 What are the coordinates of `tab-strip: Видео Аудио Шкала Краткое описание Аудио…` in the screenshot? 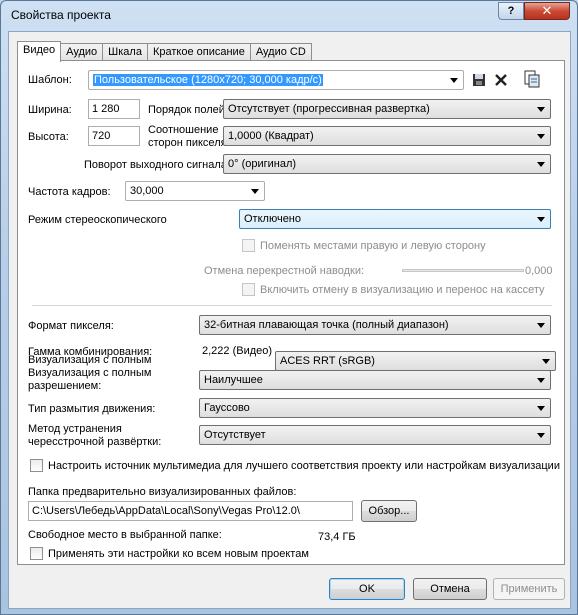 It's located at (164, 51).